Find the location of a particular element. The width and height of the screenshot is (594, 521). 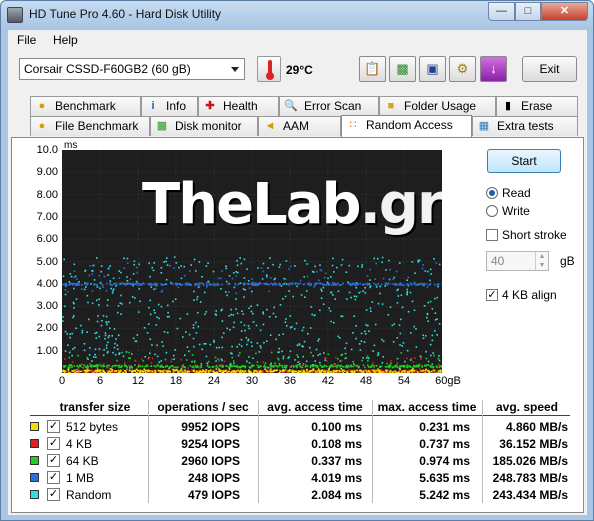

tab-benchmark: ● Benchmark is located at coordinates (85, 106).